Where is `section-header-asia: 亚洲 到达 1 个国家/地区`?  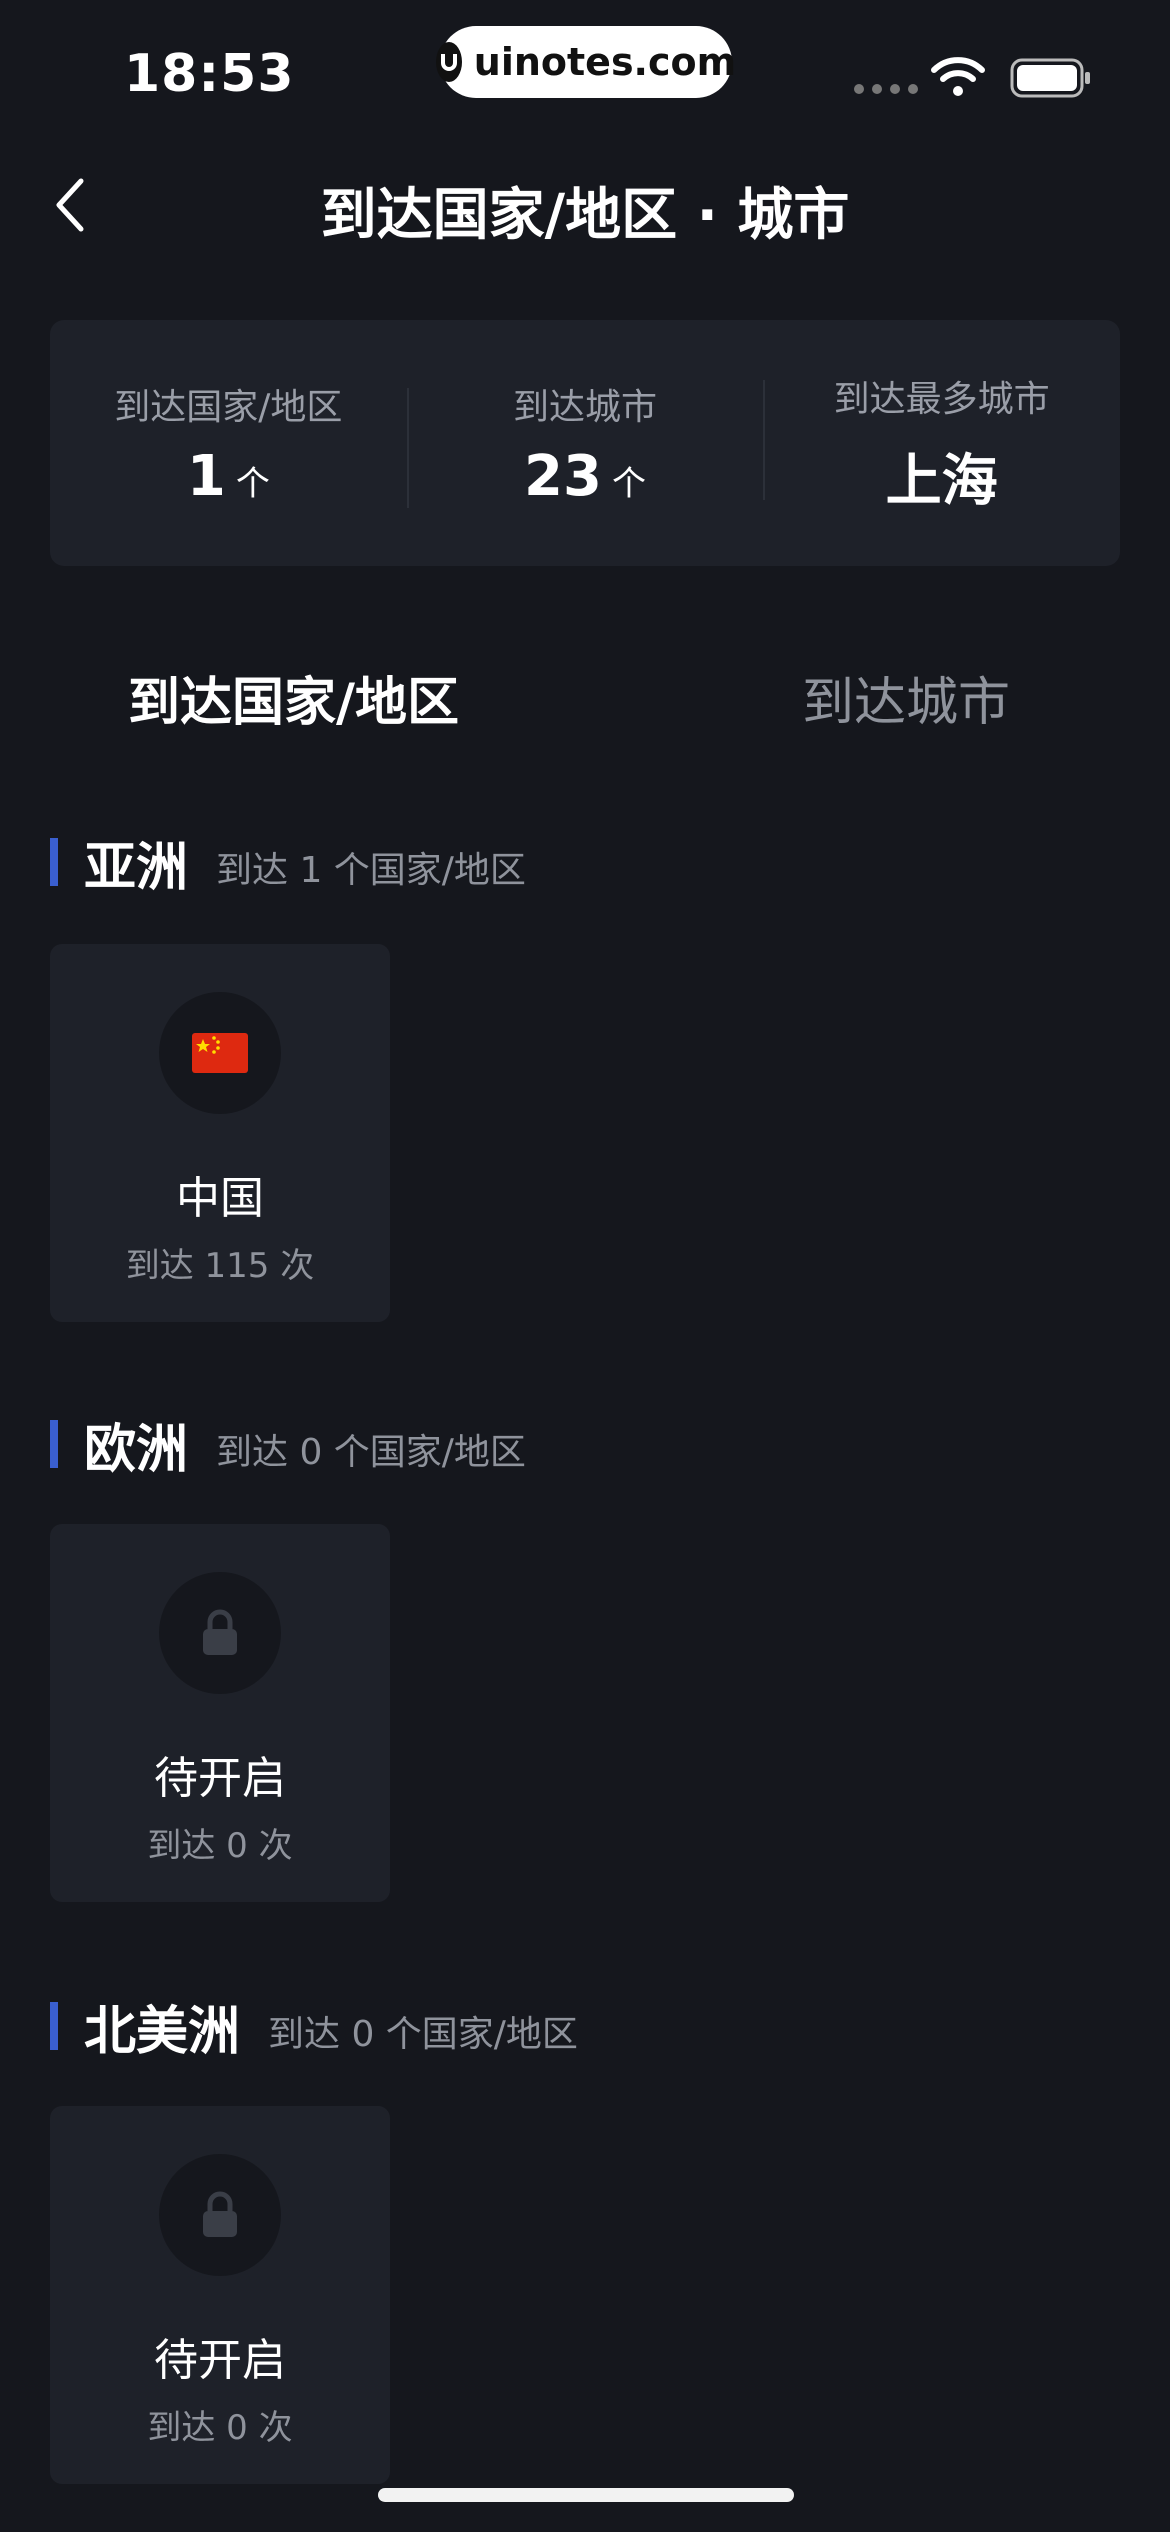 section-header-asia: 亚洲 到达 1 个国家/地区 is located at coordinates (288, 865).